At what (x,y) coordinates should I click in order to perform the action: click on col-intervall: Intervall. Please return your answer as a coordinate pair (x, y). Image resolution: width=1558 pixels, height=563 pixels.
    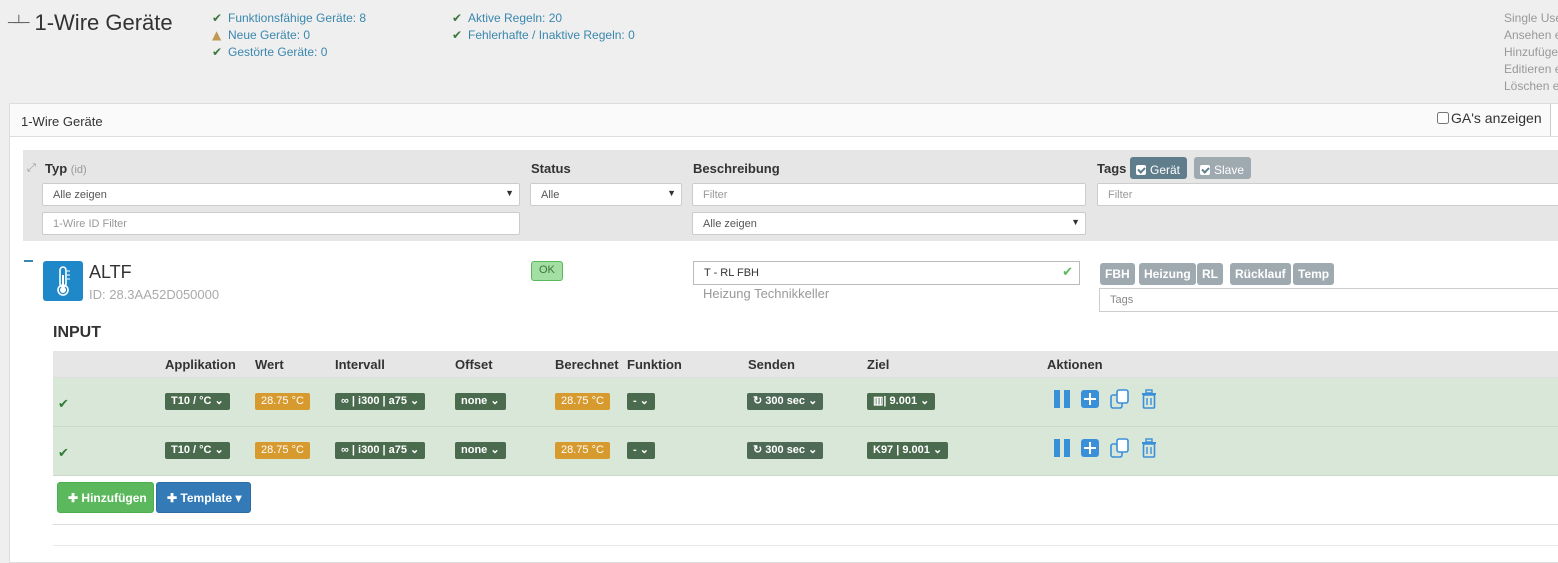
    Looking at the image, I should click on (360, 364).